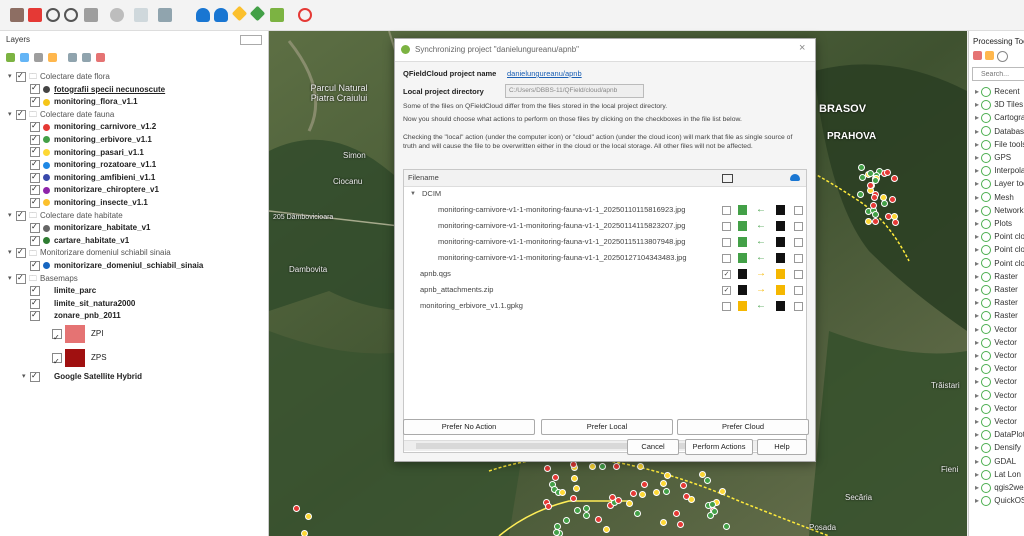 The height and width of the screenshot is (536, 1024). Describe the element at coordinates (93, 164) in the screenshot. I see `layer-row: monitoring_rozatoare_v1.1` at that location.